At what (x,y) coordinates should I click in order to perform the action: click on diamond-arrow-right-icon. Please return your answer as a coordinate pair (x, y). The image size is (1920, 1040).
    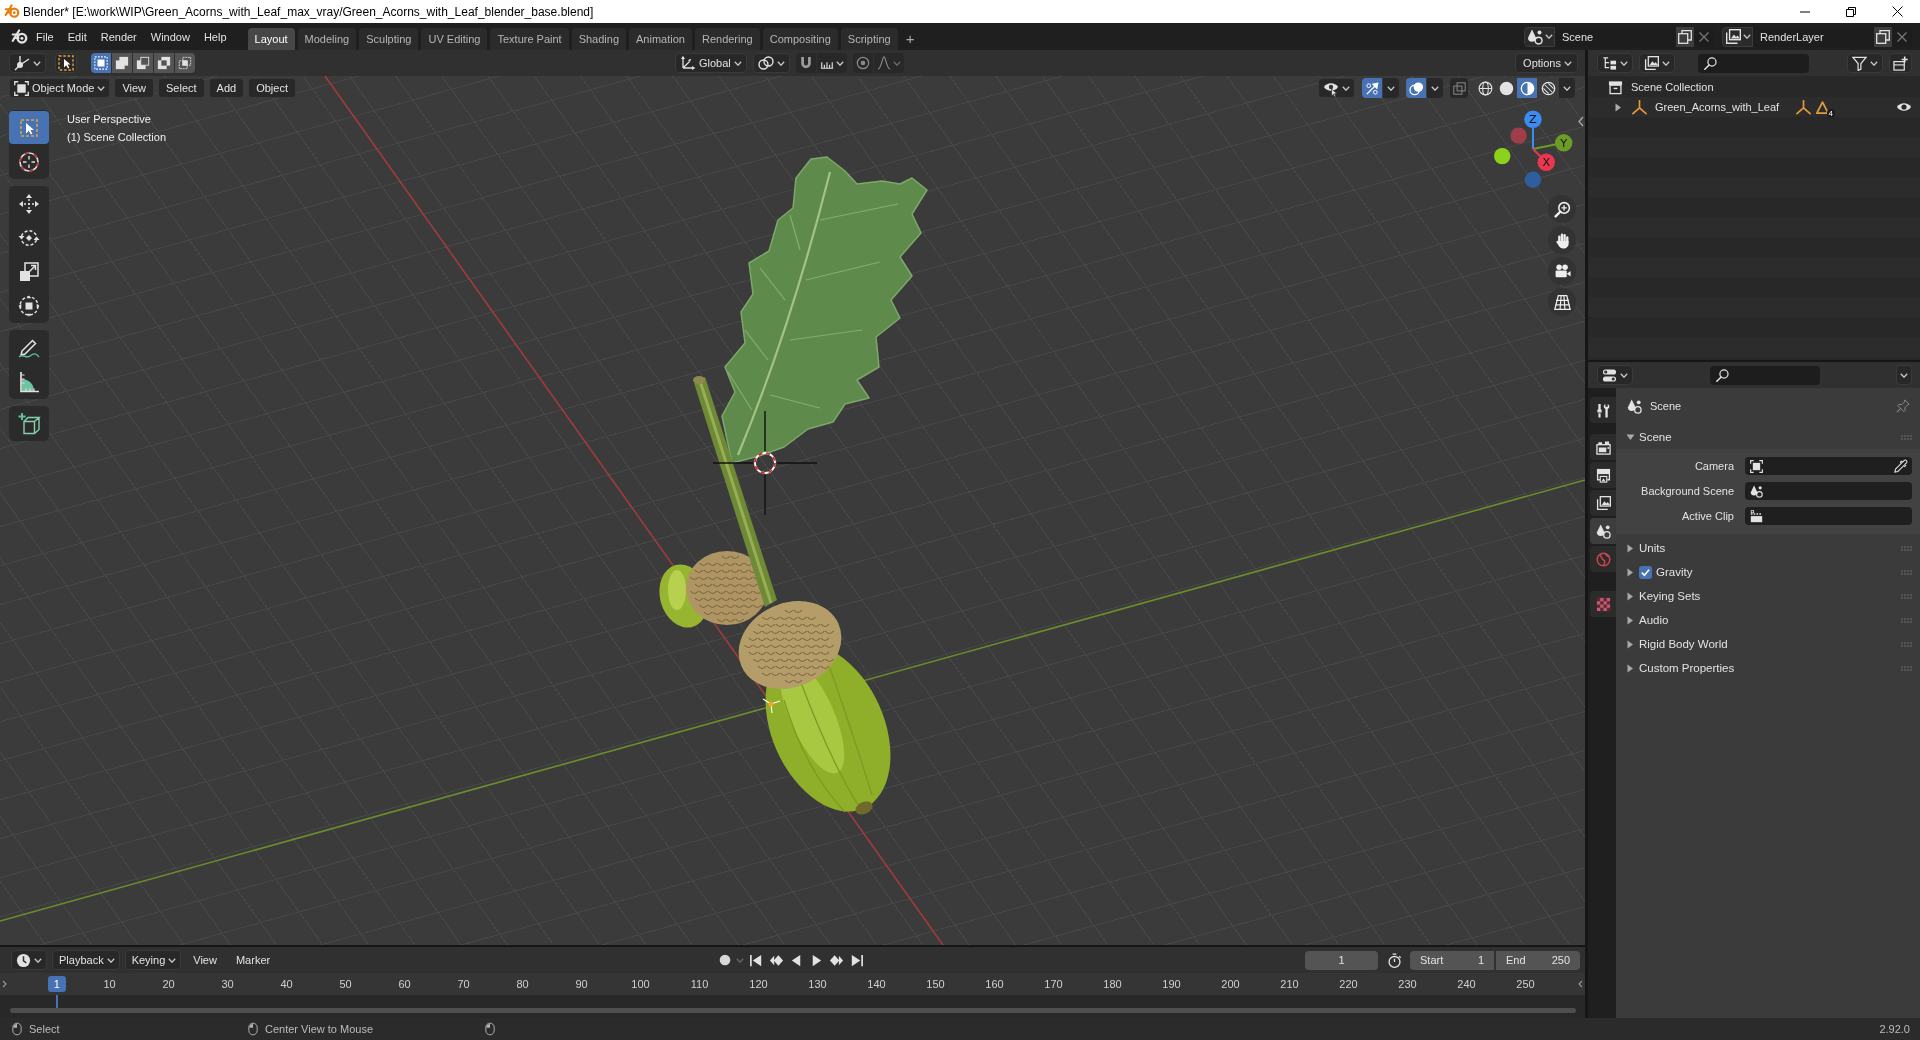
    Looking at the image, I should click on (836, 960).